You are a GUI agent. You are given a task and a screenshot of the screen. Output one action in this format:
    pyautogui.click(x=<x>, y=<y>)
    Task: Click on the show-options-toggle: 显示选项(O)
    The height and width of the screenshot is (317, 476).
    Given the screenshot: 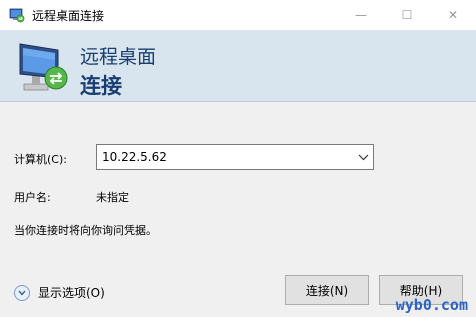 What is the action you would take?
    pyautogui.click(x=59, y=292)
    